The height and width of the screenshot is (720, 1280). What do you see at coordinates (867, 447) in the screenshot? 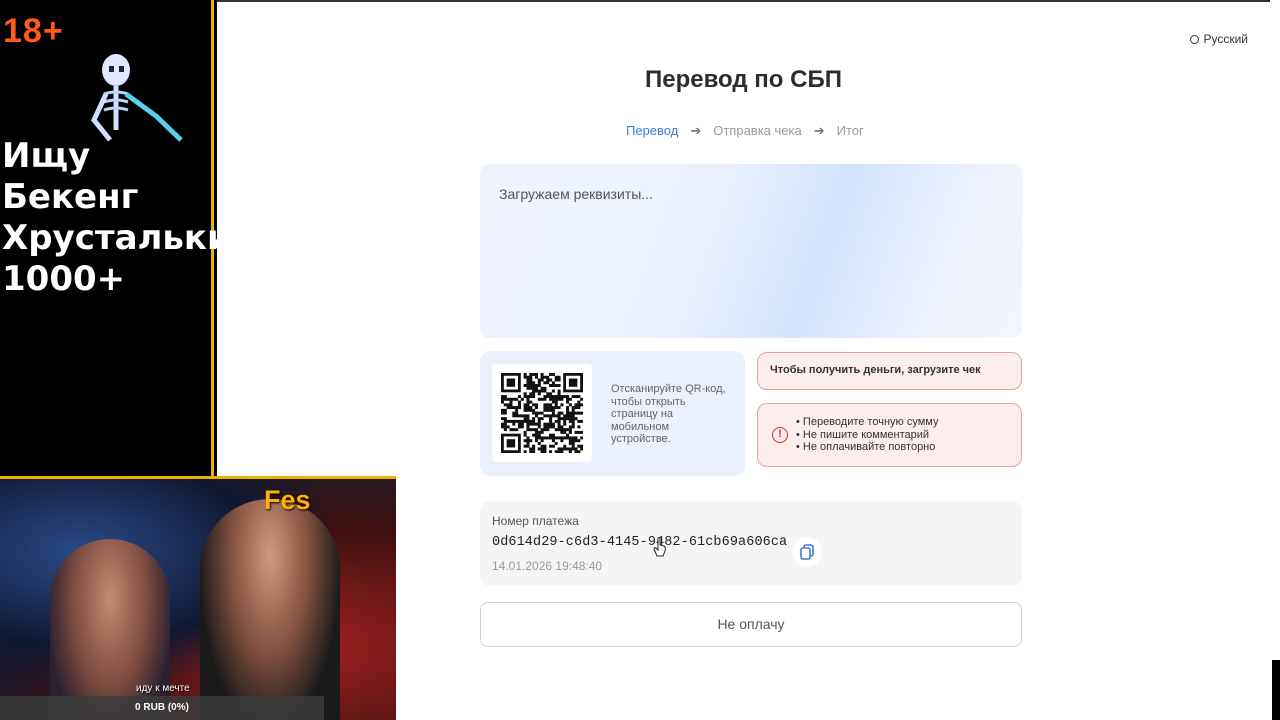
I see `warning-item: Не оплачивайте повторно` at bounding box center [867, 447].